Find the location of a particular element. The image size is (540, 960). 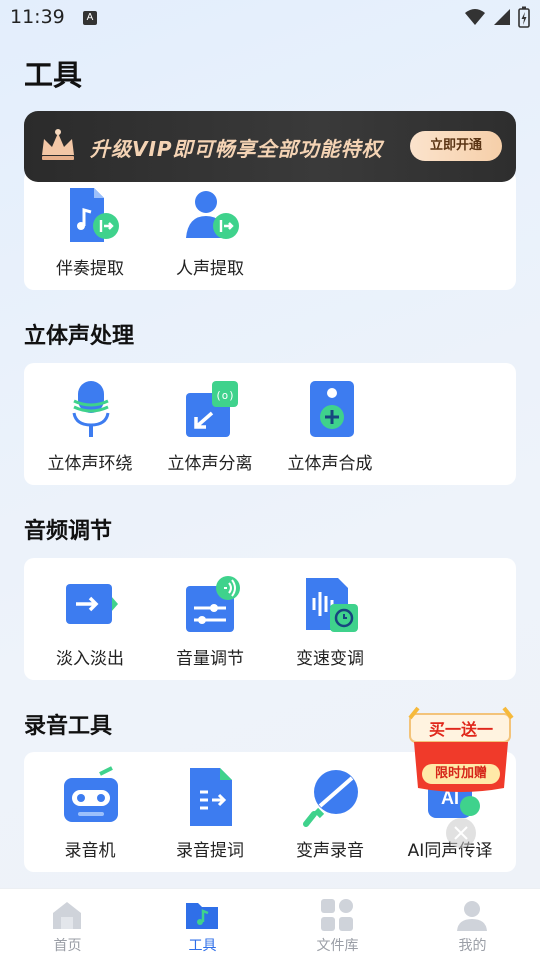

promo-close-button is located at coordinates (461, 833).